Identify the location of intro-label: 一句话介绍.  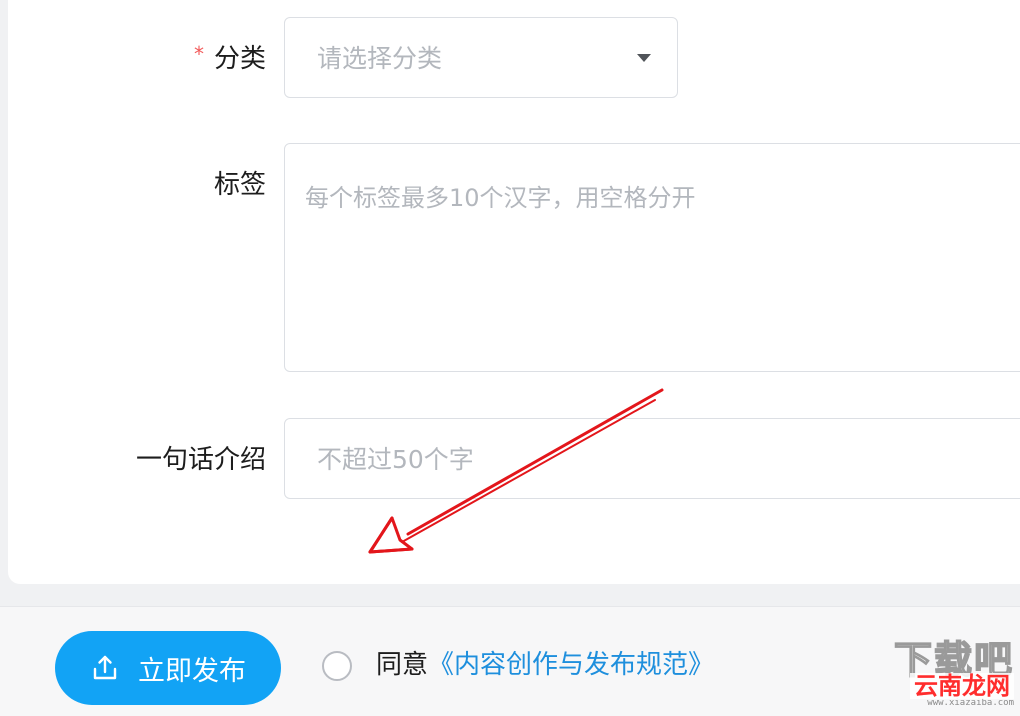
(200, 460).